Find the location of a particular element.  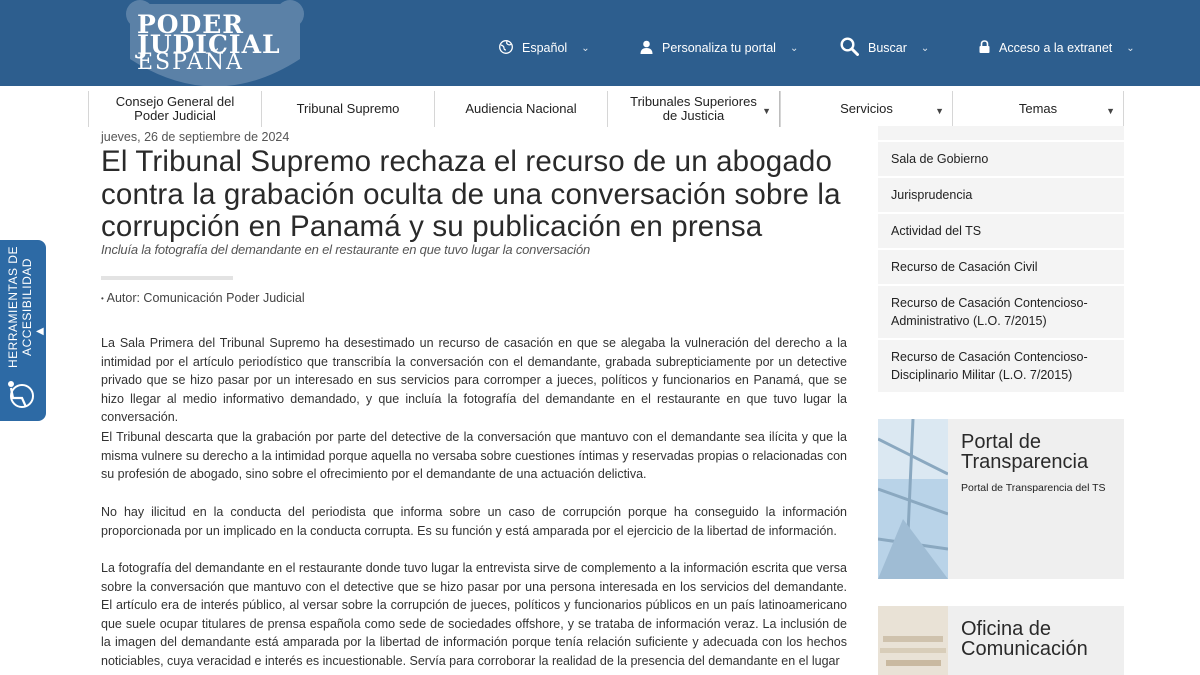

sidebar-item-label: Jurisprudencia is located at coordinates (932, 194).